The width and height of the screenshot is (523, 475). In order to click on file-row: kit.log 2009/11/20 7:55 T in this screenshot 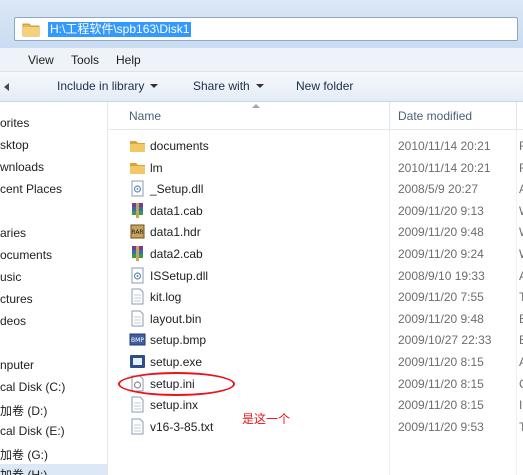, I will do `click(315, 297)`.